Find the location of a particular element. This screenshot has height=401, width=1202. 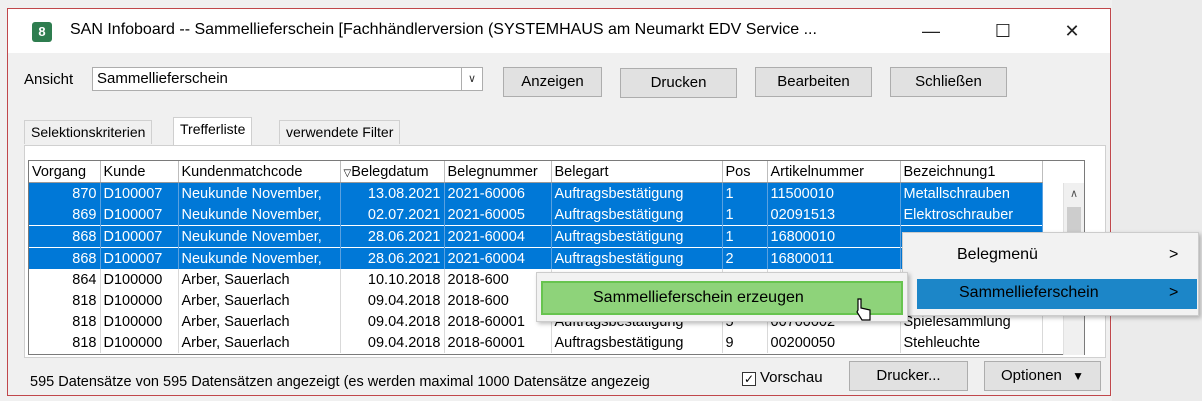

table-cell: 2021-60005 is located at coordinates (498, 215).